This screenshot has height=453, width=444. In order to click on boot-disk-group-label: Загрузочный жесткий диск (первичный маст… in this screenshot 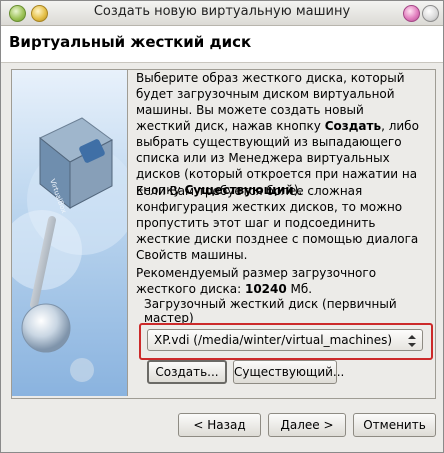, I will do `click(270, 311)`.